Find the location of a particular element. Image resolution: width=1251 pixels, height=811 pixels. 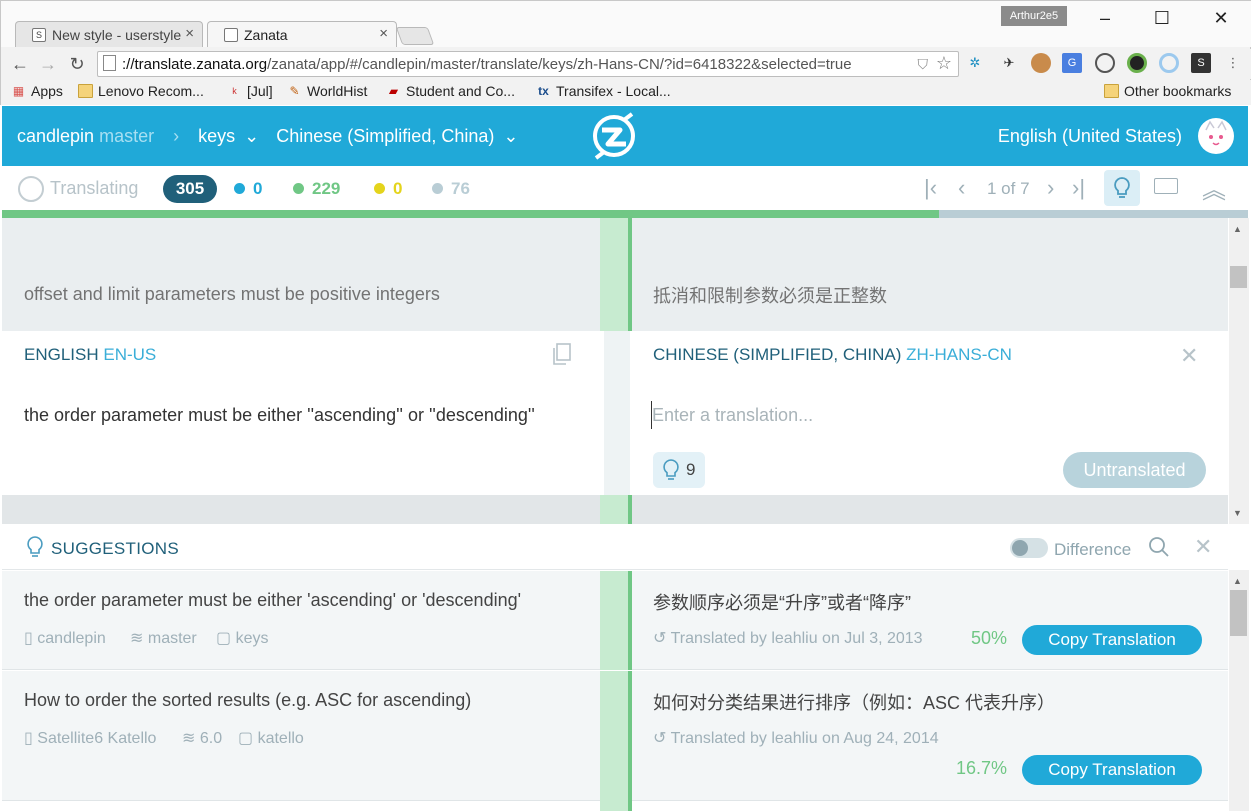

folder-icon is located at coordinates (85, 91).